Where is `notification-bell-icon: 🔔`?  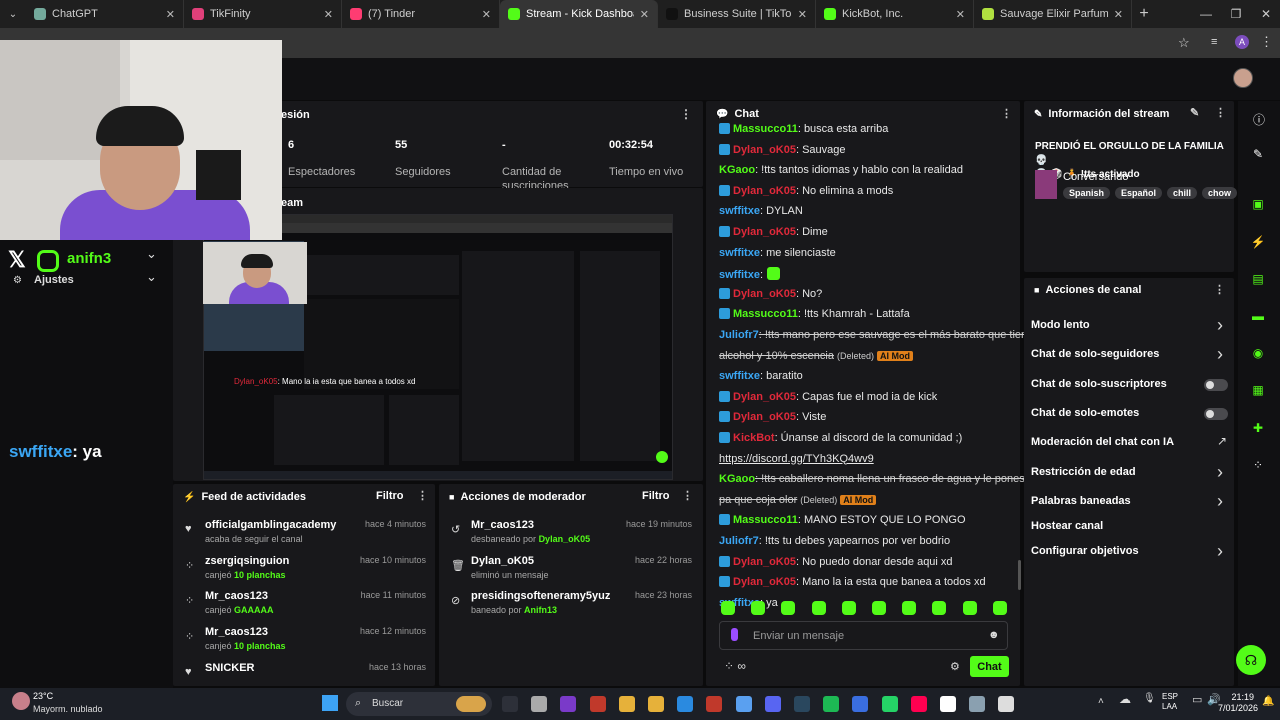
notification-bell-icon: 🔔 is located at coordinates (1268, 701).